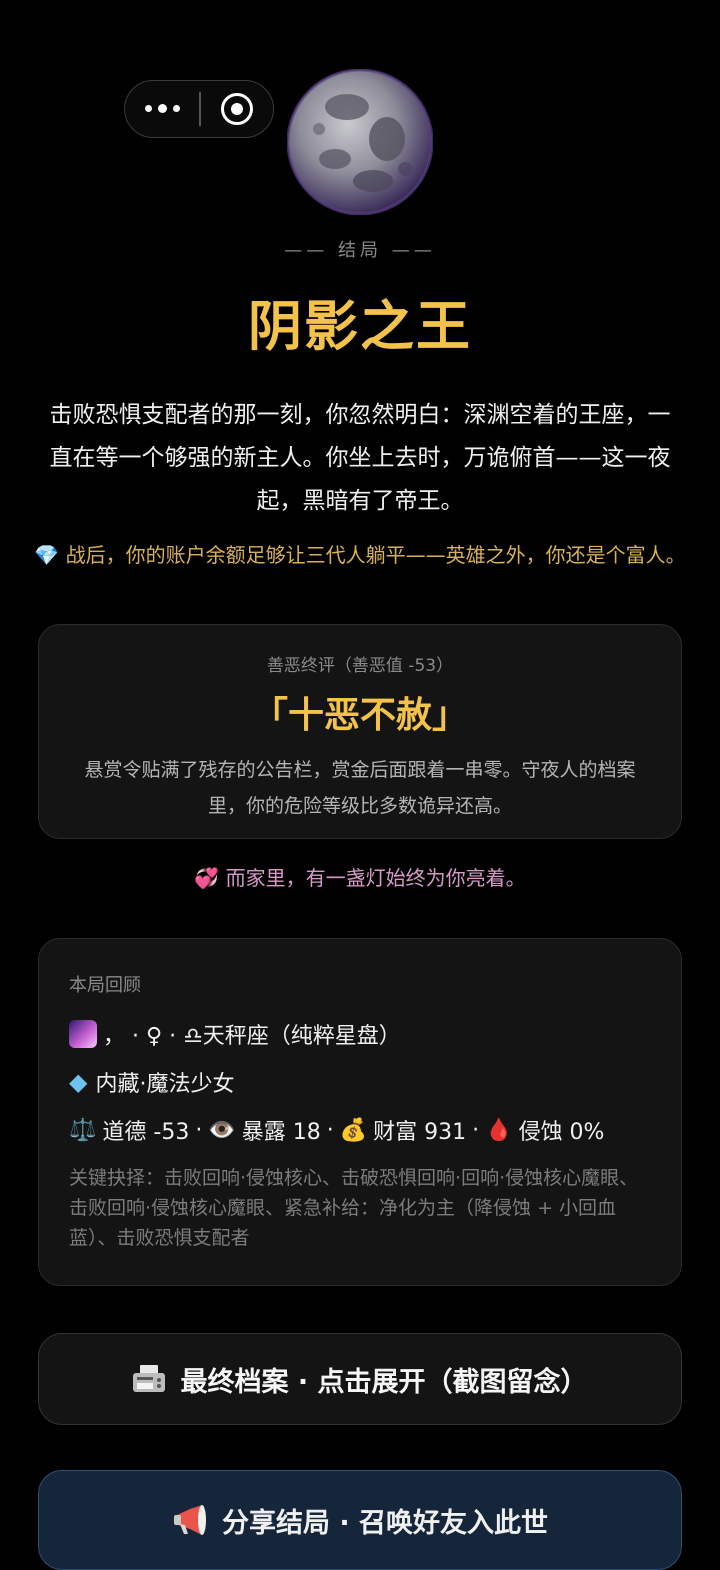 The image size is (720, 1570). Describe the element at coordinates (360, 250) in the screenshot. I see `ending-label: —— 结局 ——` at that location.